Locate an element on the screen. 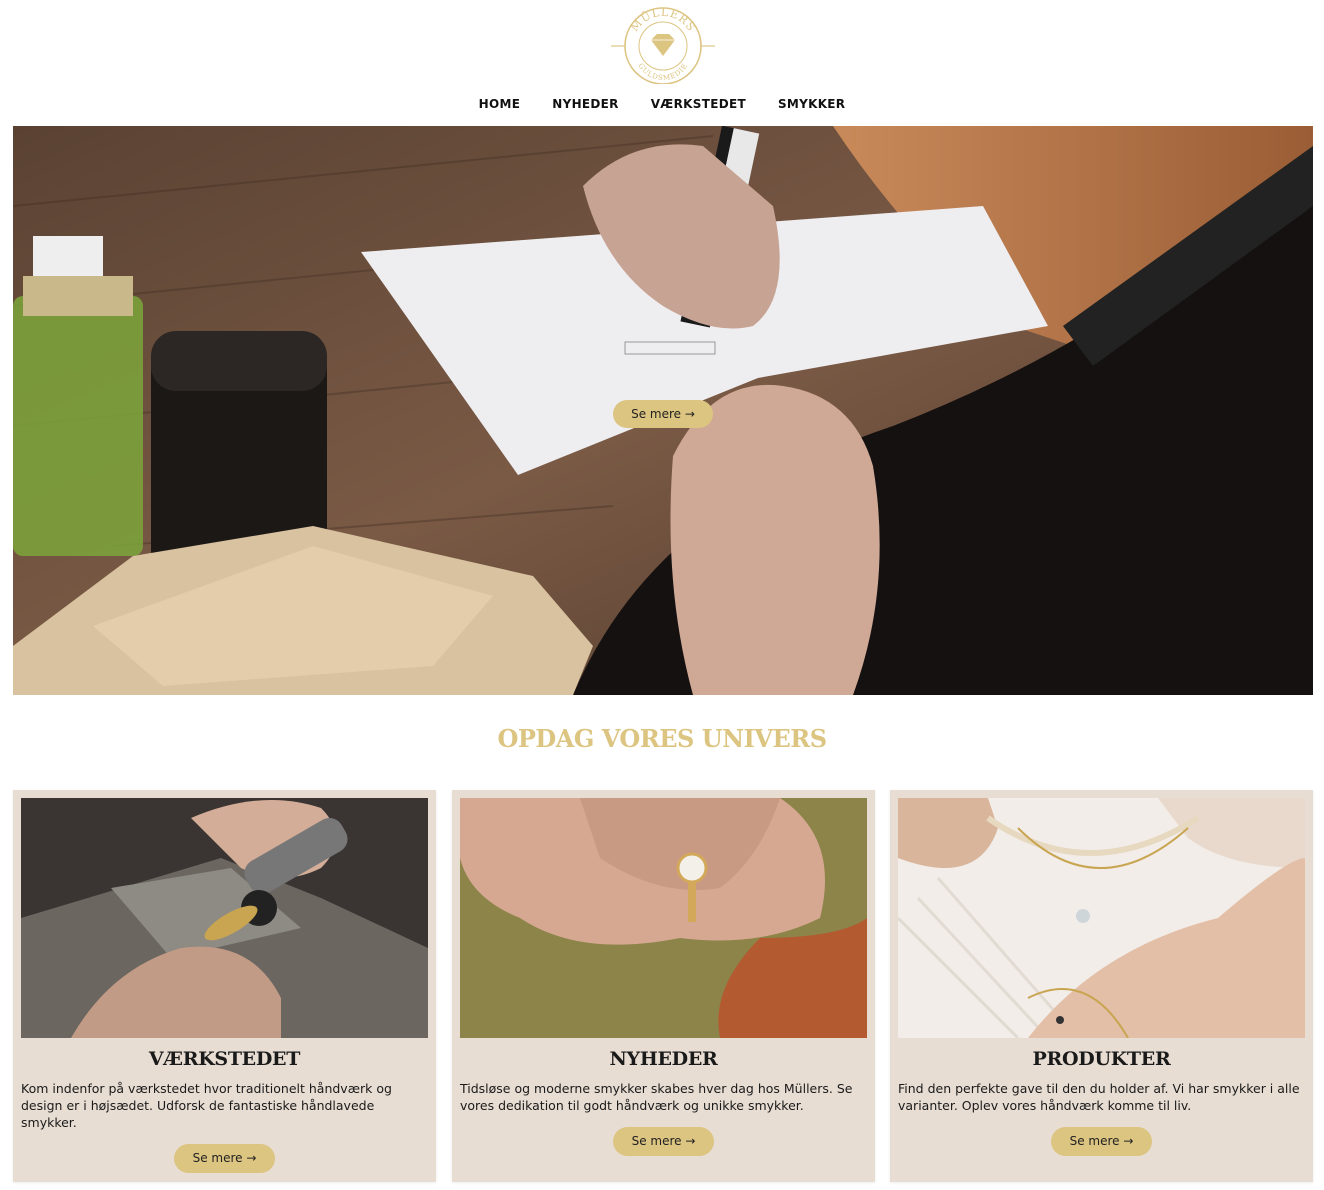 The width and height of the screenshot is (1324, 1190). main-nav: HOME NYHEDER VÆRKSTEDET SMYKKER is located at coordinates (662, 104).